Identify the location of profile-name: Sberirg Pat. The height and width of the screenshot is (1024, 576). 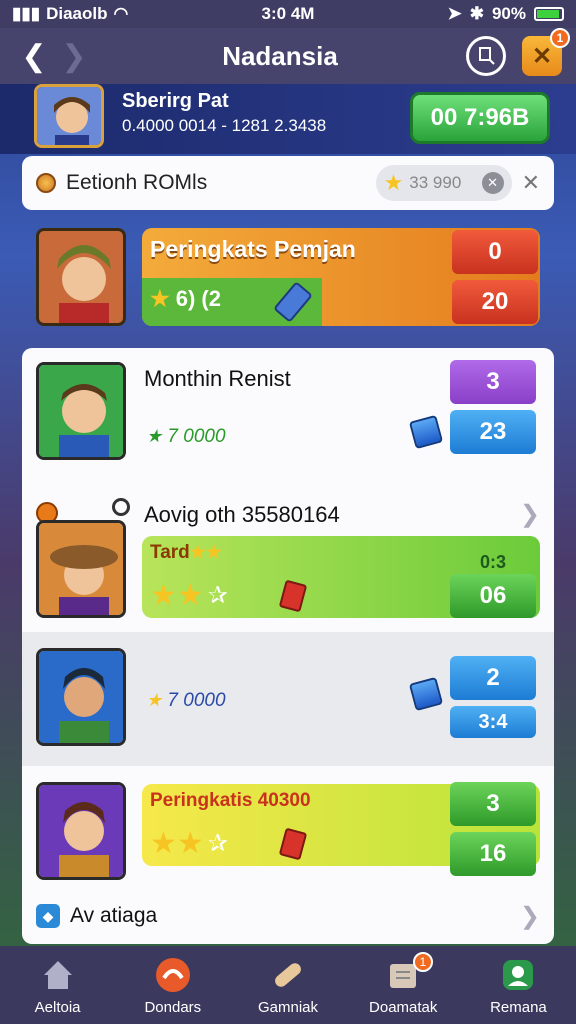
(175, 101).